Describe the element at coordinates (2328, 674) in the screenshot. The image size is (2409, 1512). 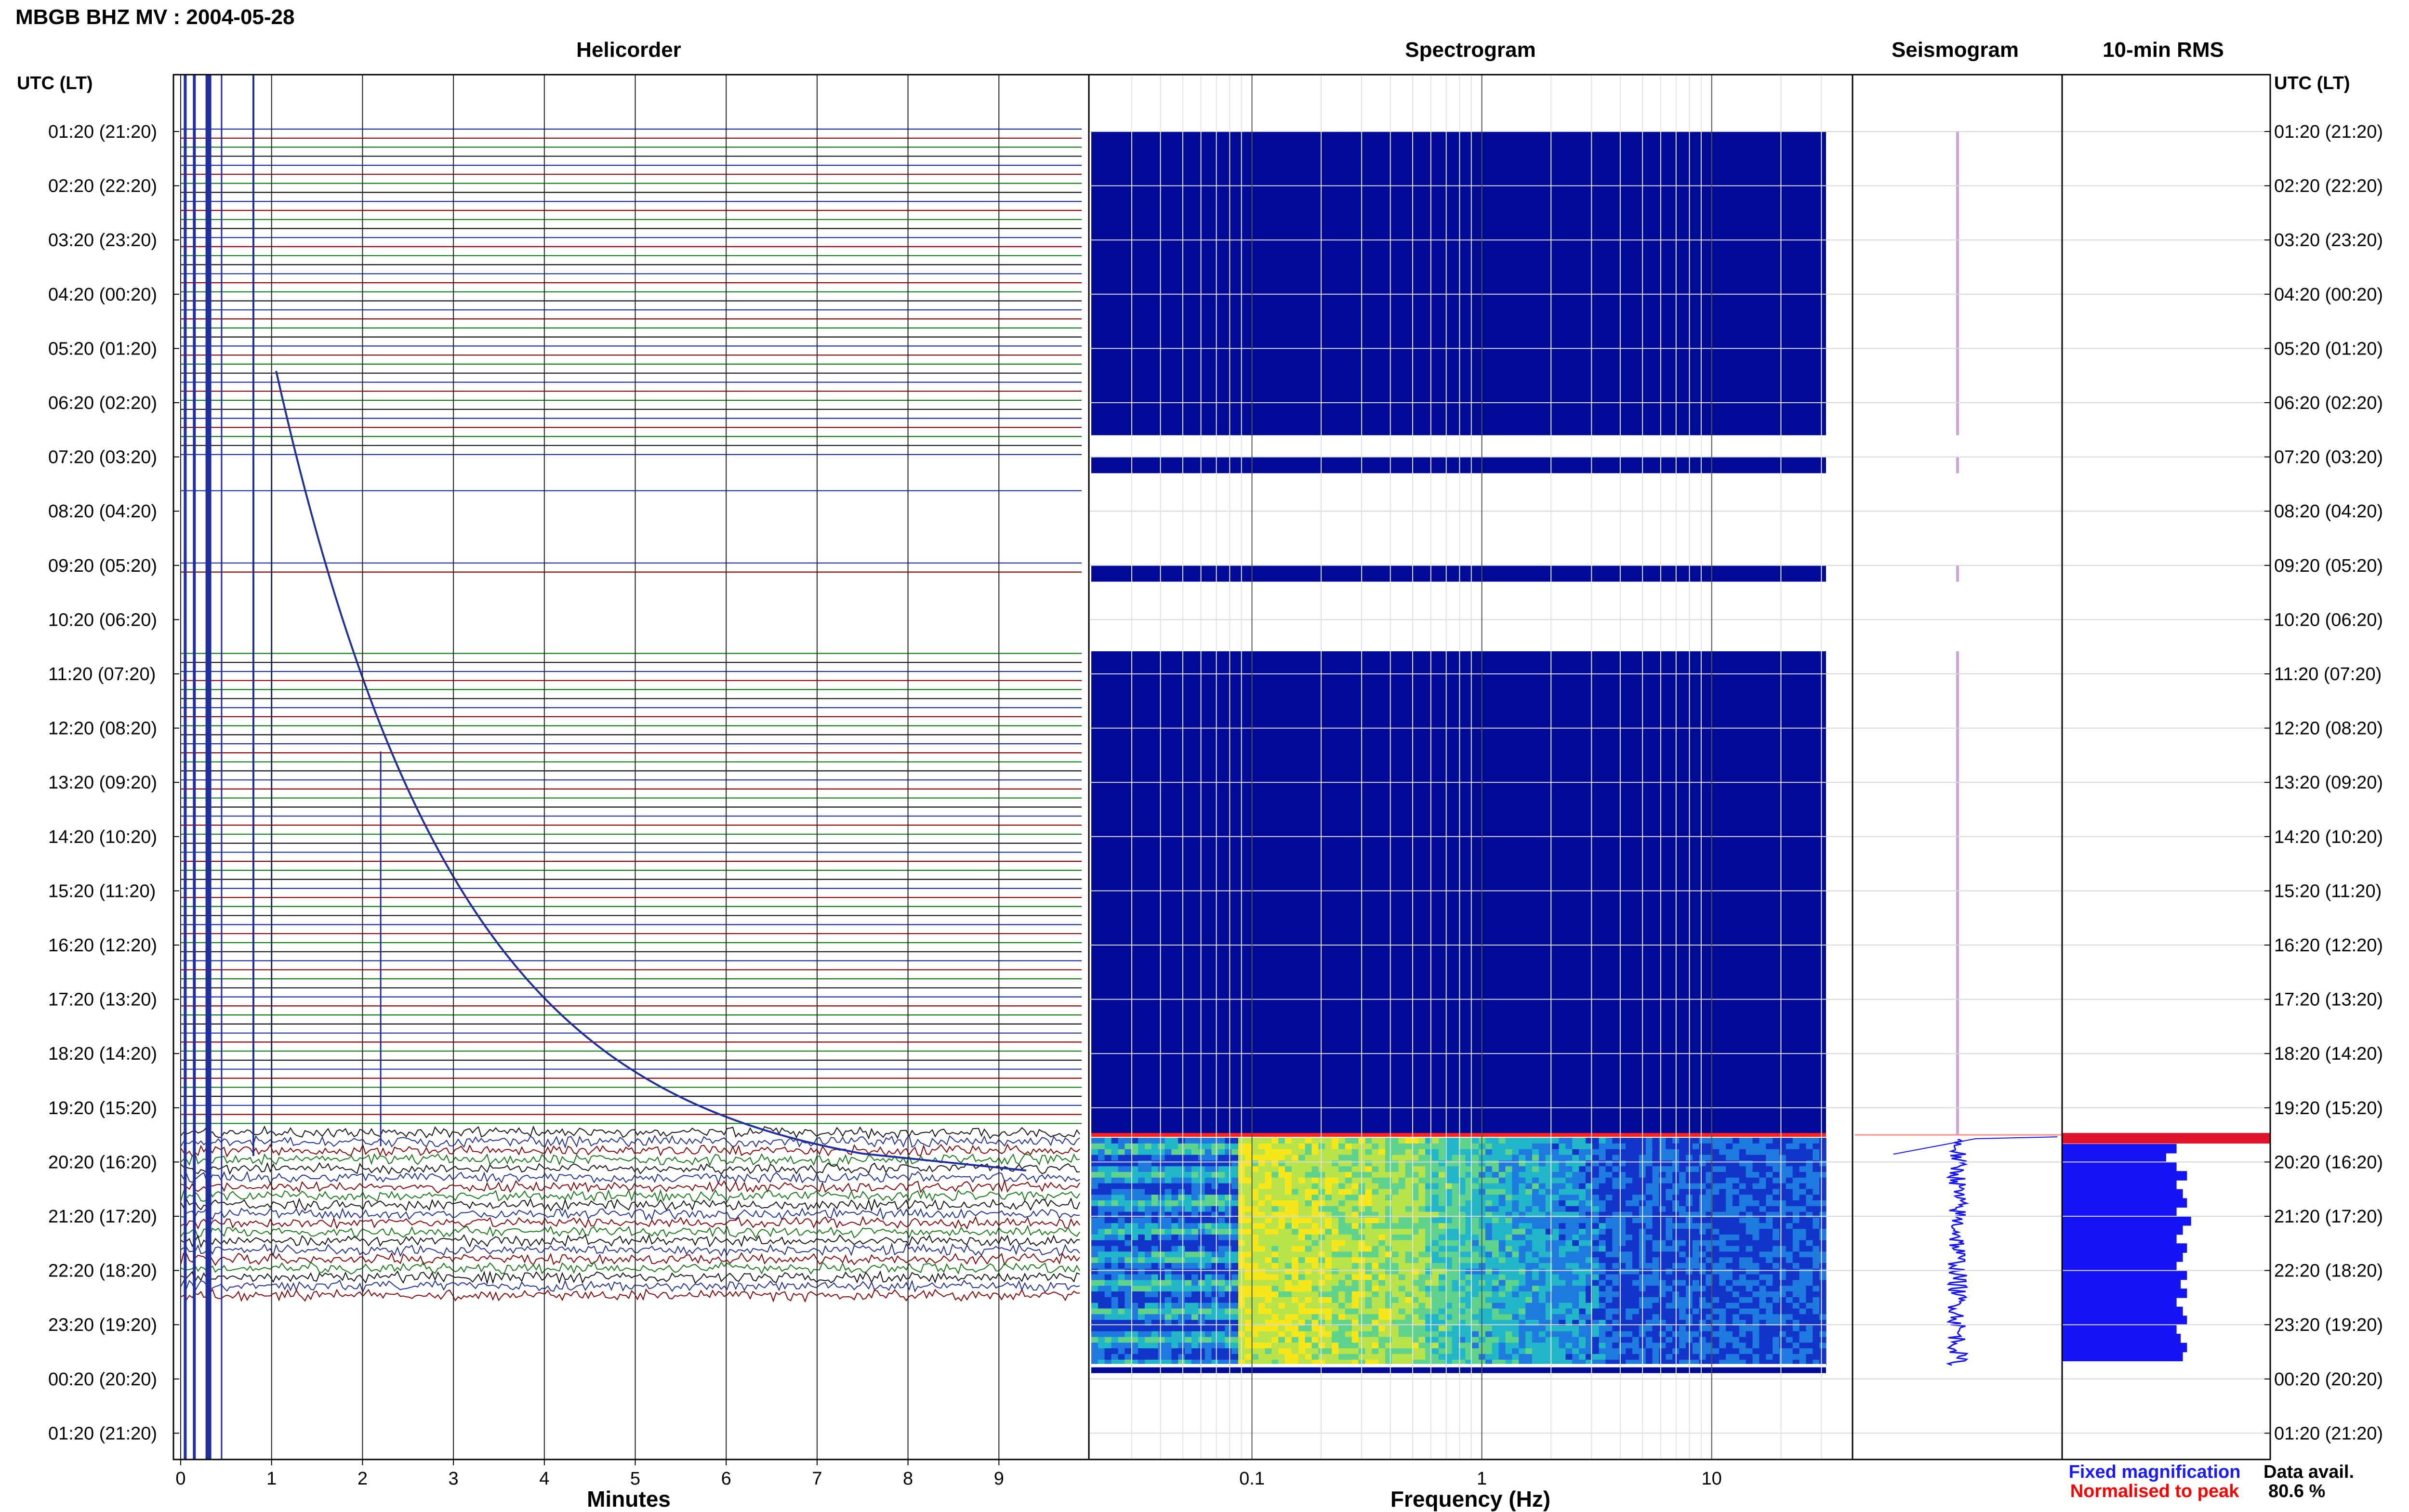
I see `y-tick-label-right: 11:20 (07:20)` at that location.